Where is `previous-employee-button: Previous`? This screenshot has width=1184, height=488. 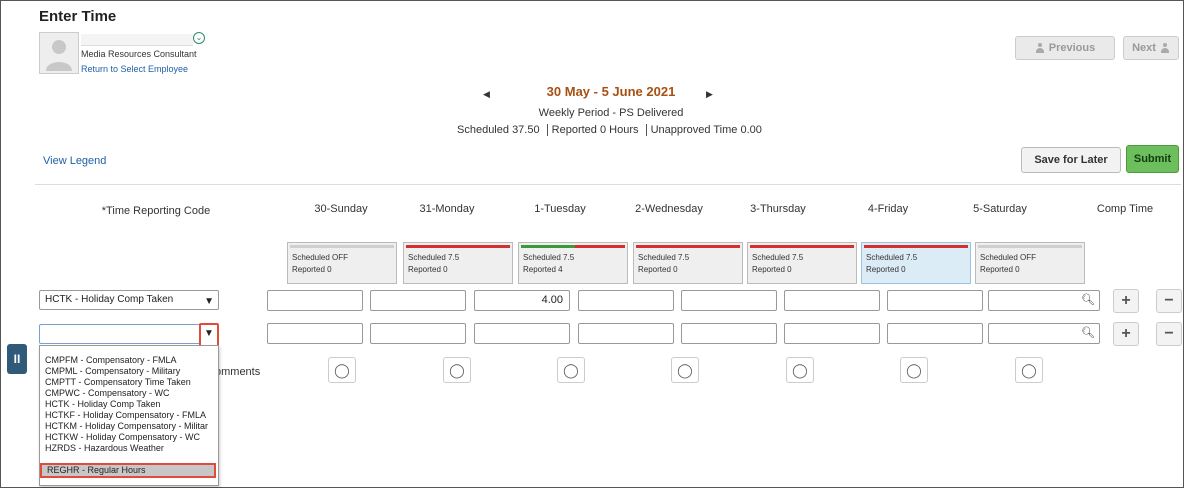 previous-employee-button: Previous is located at coordinates (1065, 48).